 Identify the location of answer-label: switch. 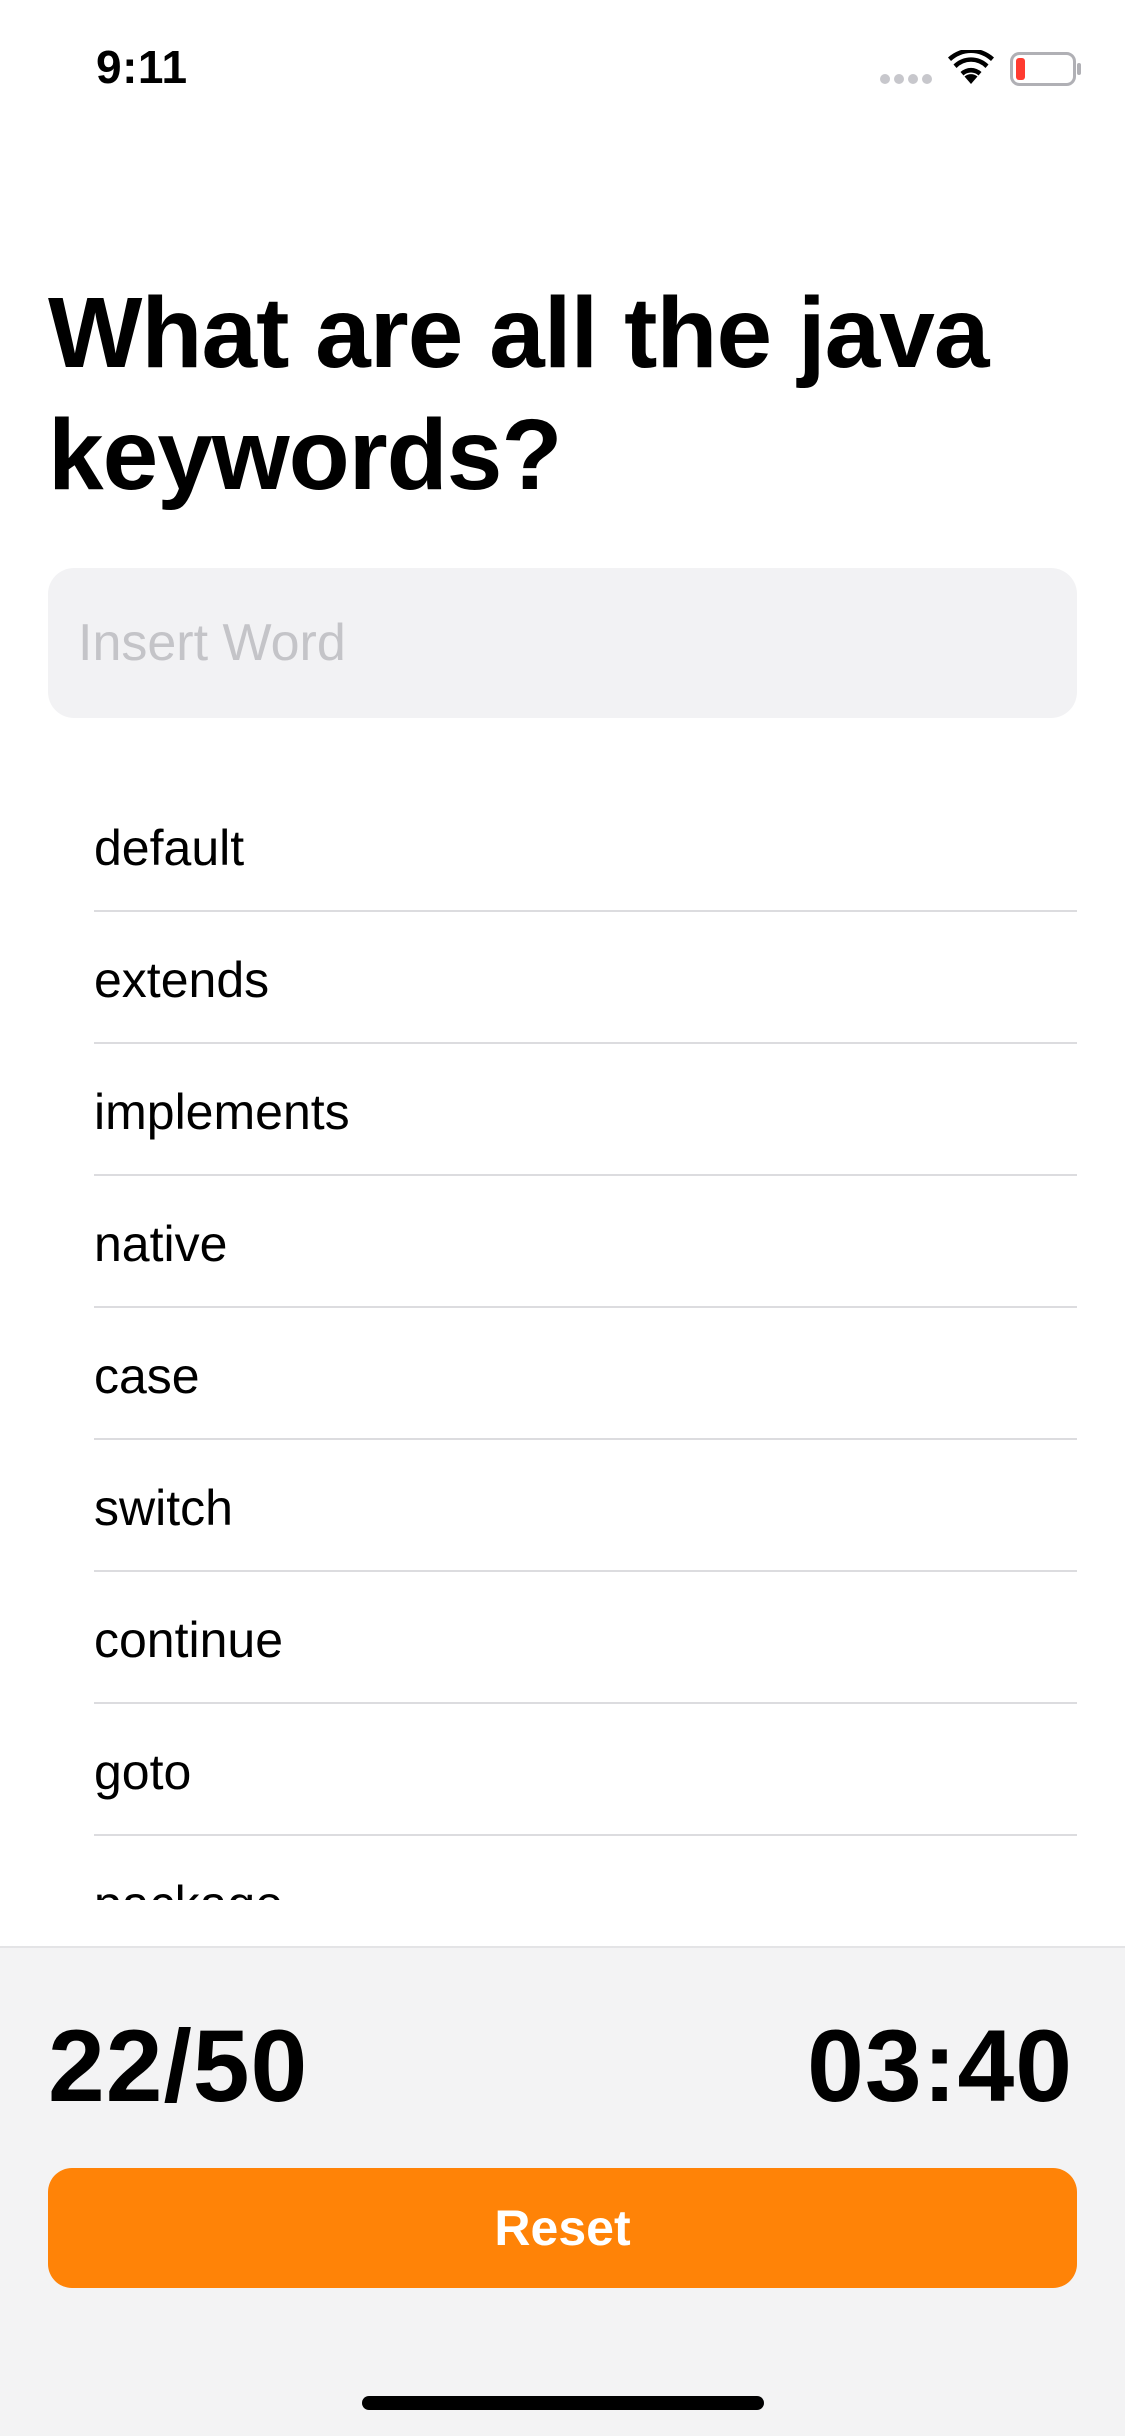
(163, 1508).